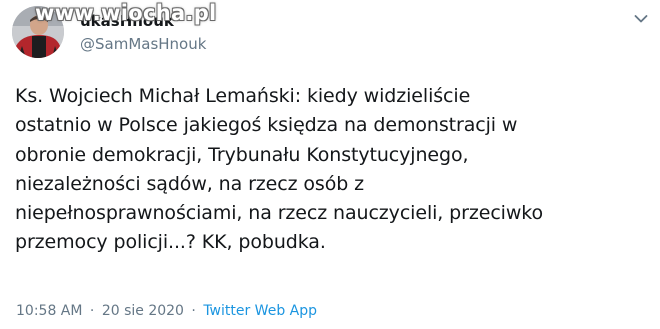 The image size is (660, 329). I want to click on tweet-author: ukasHnouk @SamMasHnouk, so click(256, 34).